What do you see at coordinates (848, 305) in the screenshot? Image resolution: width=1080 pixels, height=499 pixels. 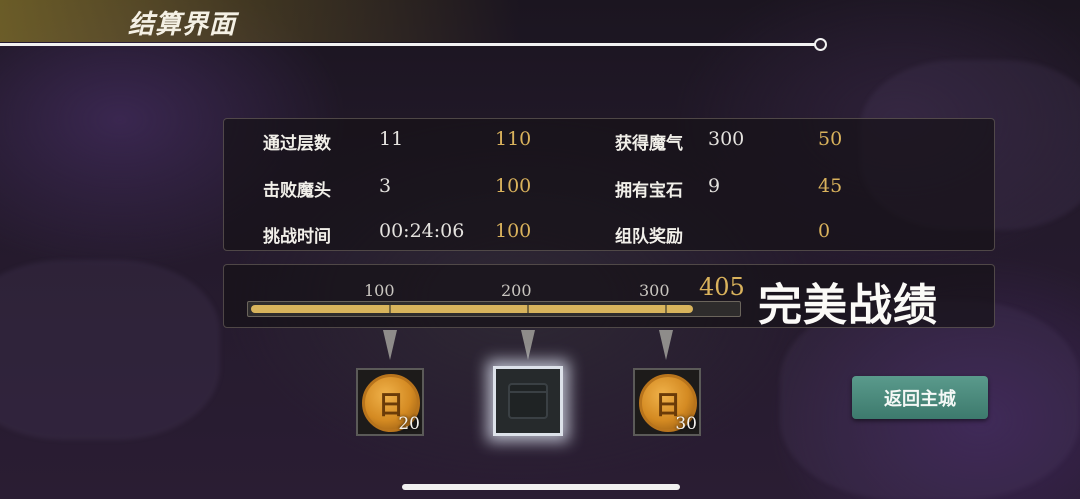 I see `rating-text: 完美战绩` at bounding box center [848, 305].